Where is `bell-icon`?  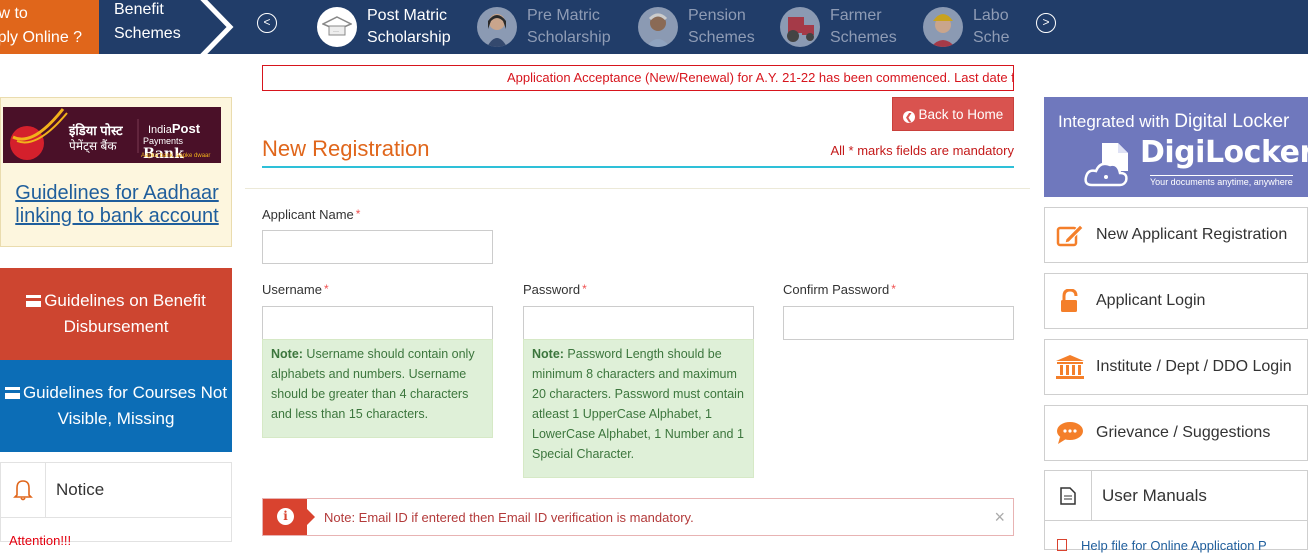
bell-icon is located at coordinates (23, 490).